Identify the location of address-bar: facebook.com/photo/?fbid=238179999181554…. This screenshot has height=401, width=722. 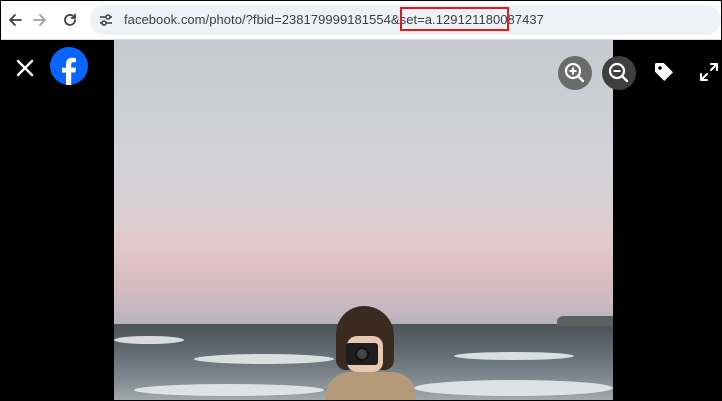
(405, 20).